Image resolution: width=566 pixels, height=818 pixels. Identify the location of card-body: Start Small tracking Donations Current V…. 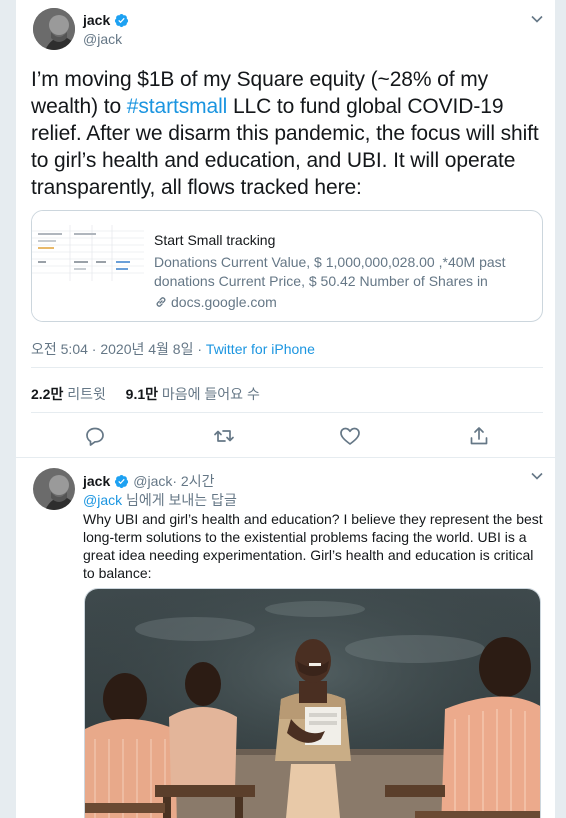
(345, 270).